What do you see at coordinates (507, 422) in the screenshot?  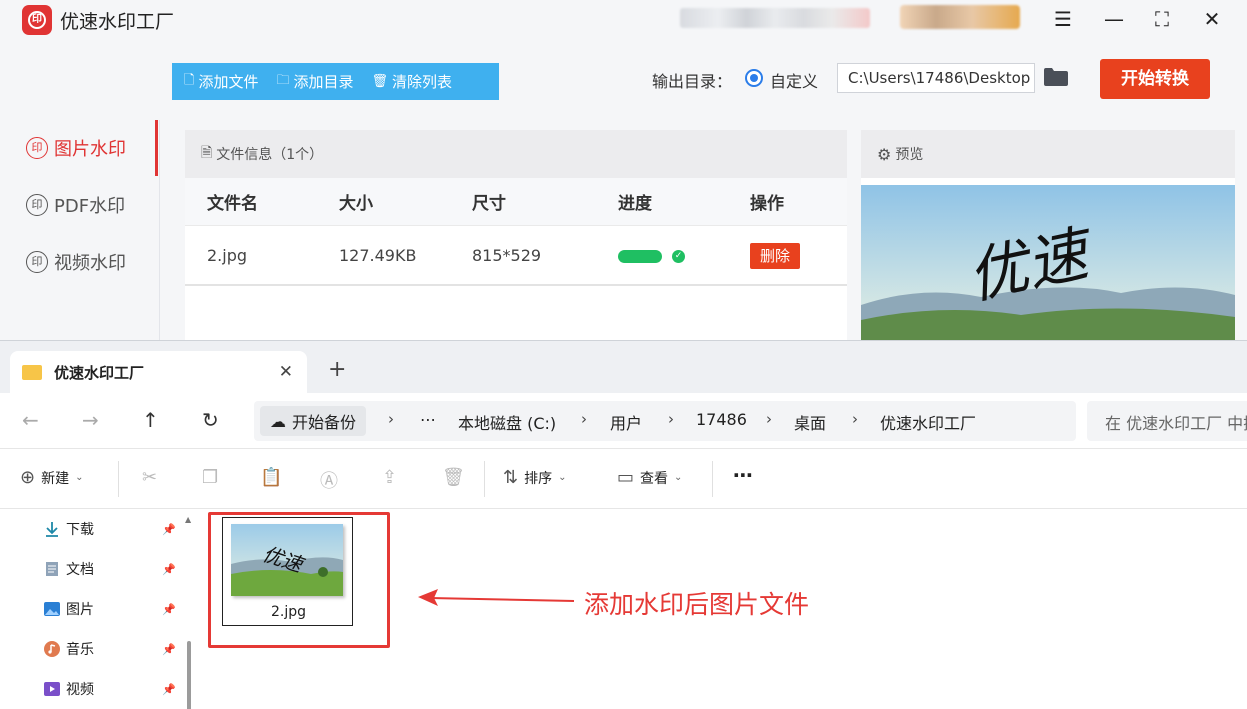 I see `breadcrumb-drive: 本地磁盘 (C:)` at bounding box center [507, 422].